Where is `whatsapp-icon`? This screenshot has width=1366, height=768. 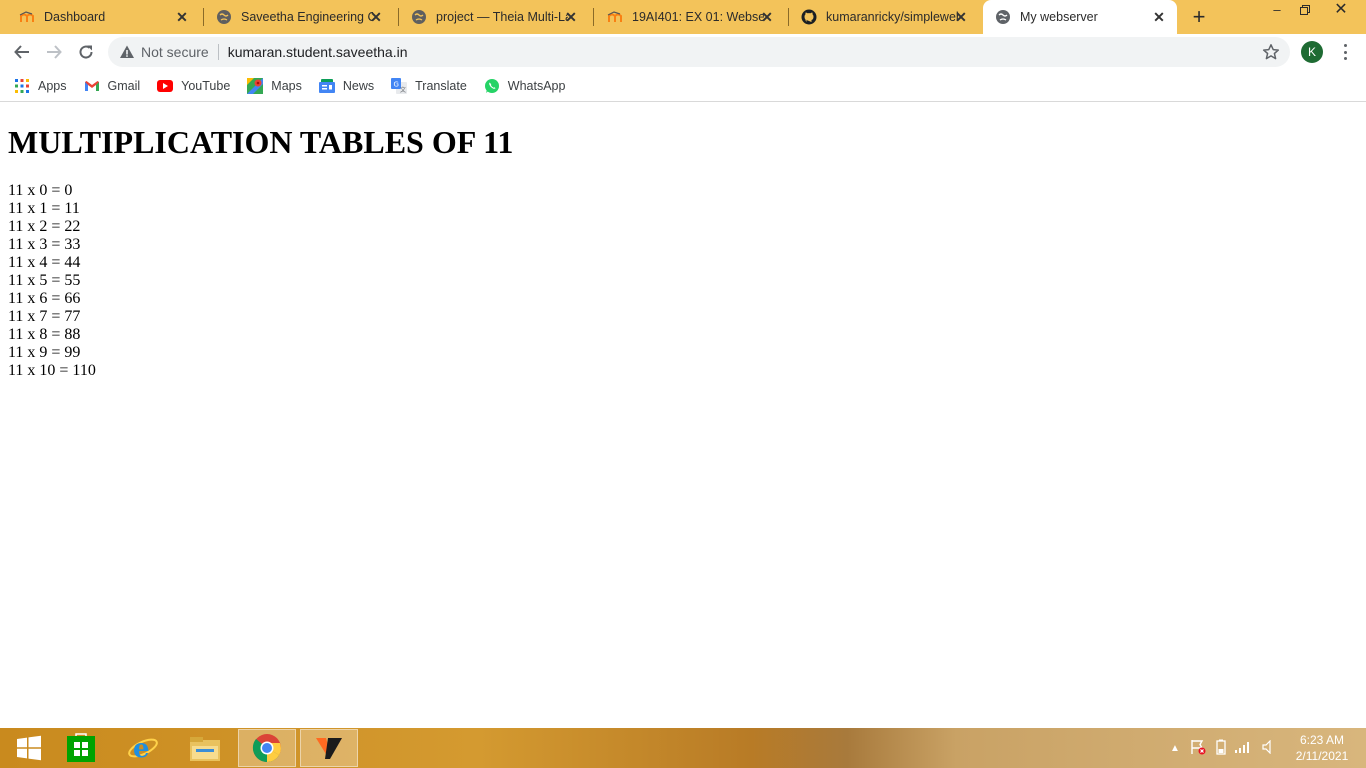 whatsapp-icon is located at coordinates (492, 86).